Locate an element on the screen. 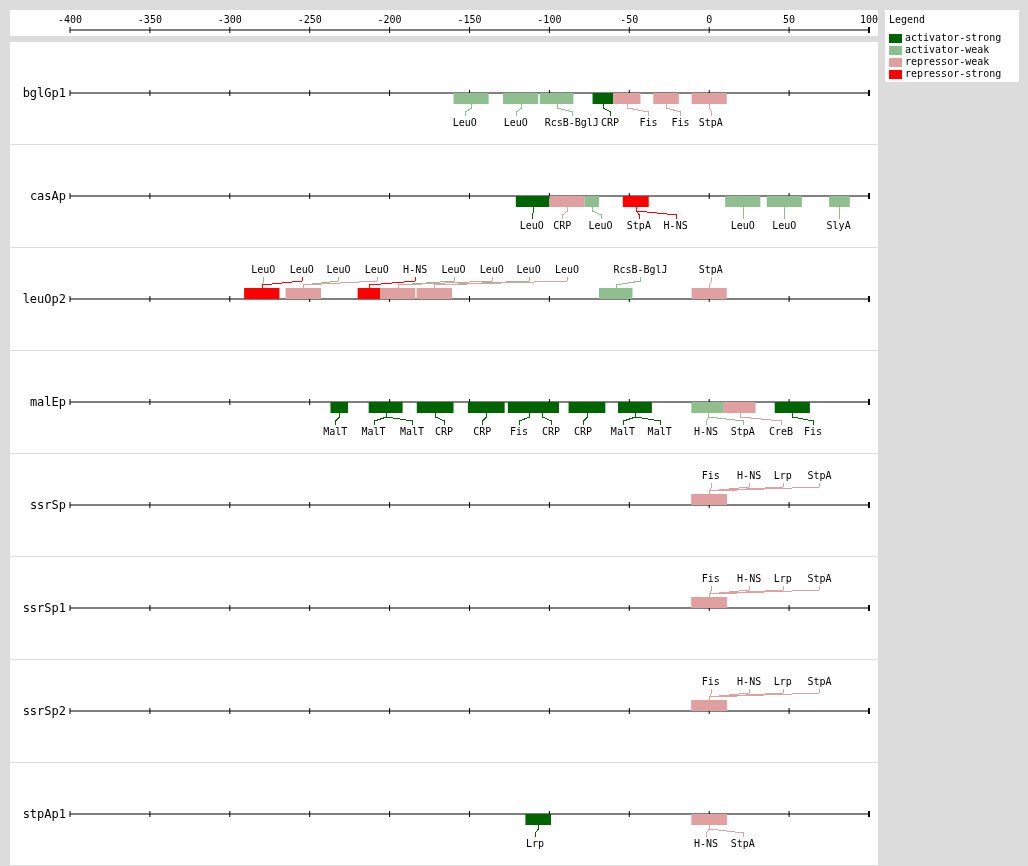  legend-label: repressor-strong is located at coordinates (953, 74).